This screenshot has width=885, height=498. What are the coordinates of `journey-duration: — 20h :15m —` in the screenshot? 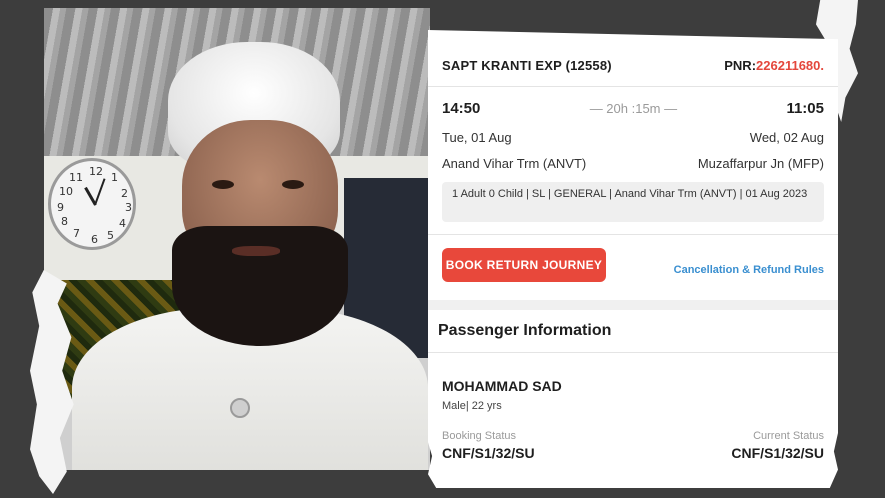 It's located at (633, 108).